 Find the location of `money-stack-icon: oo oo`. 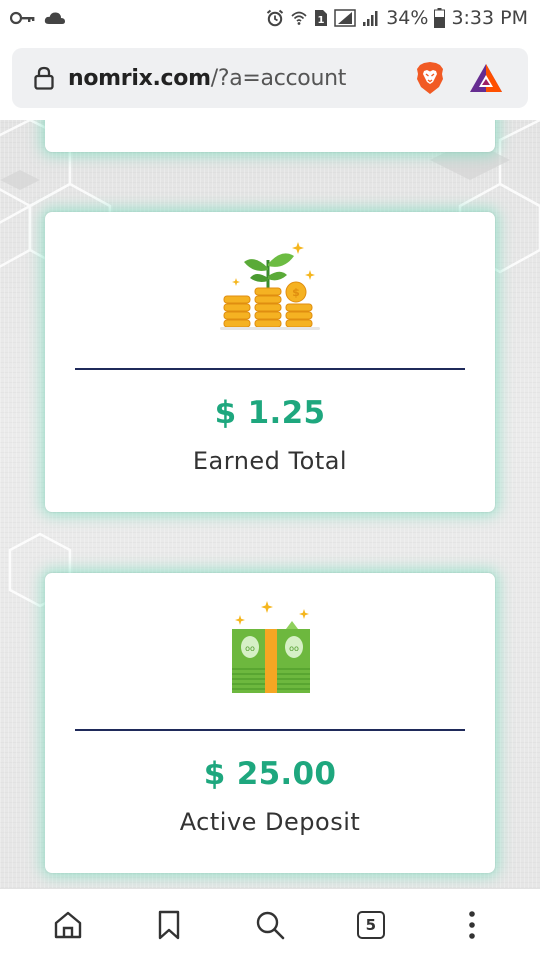

money-stack-icon: oo oo is located at coordinates (270, 651).